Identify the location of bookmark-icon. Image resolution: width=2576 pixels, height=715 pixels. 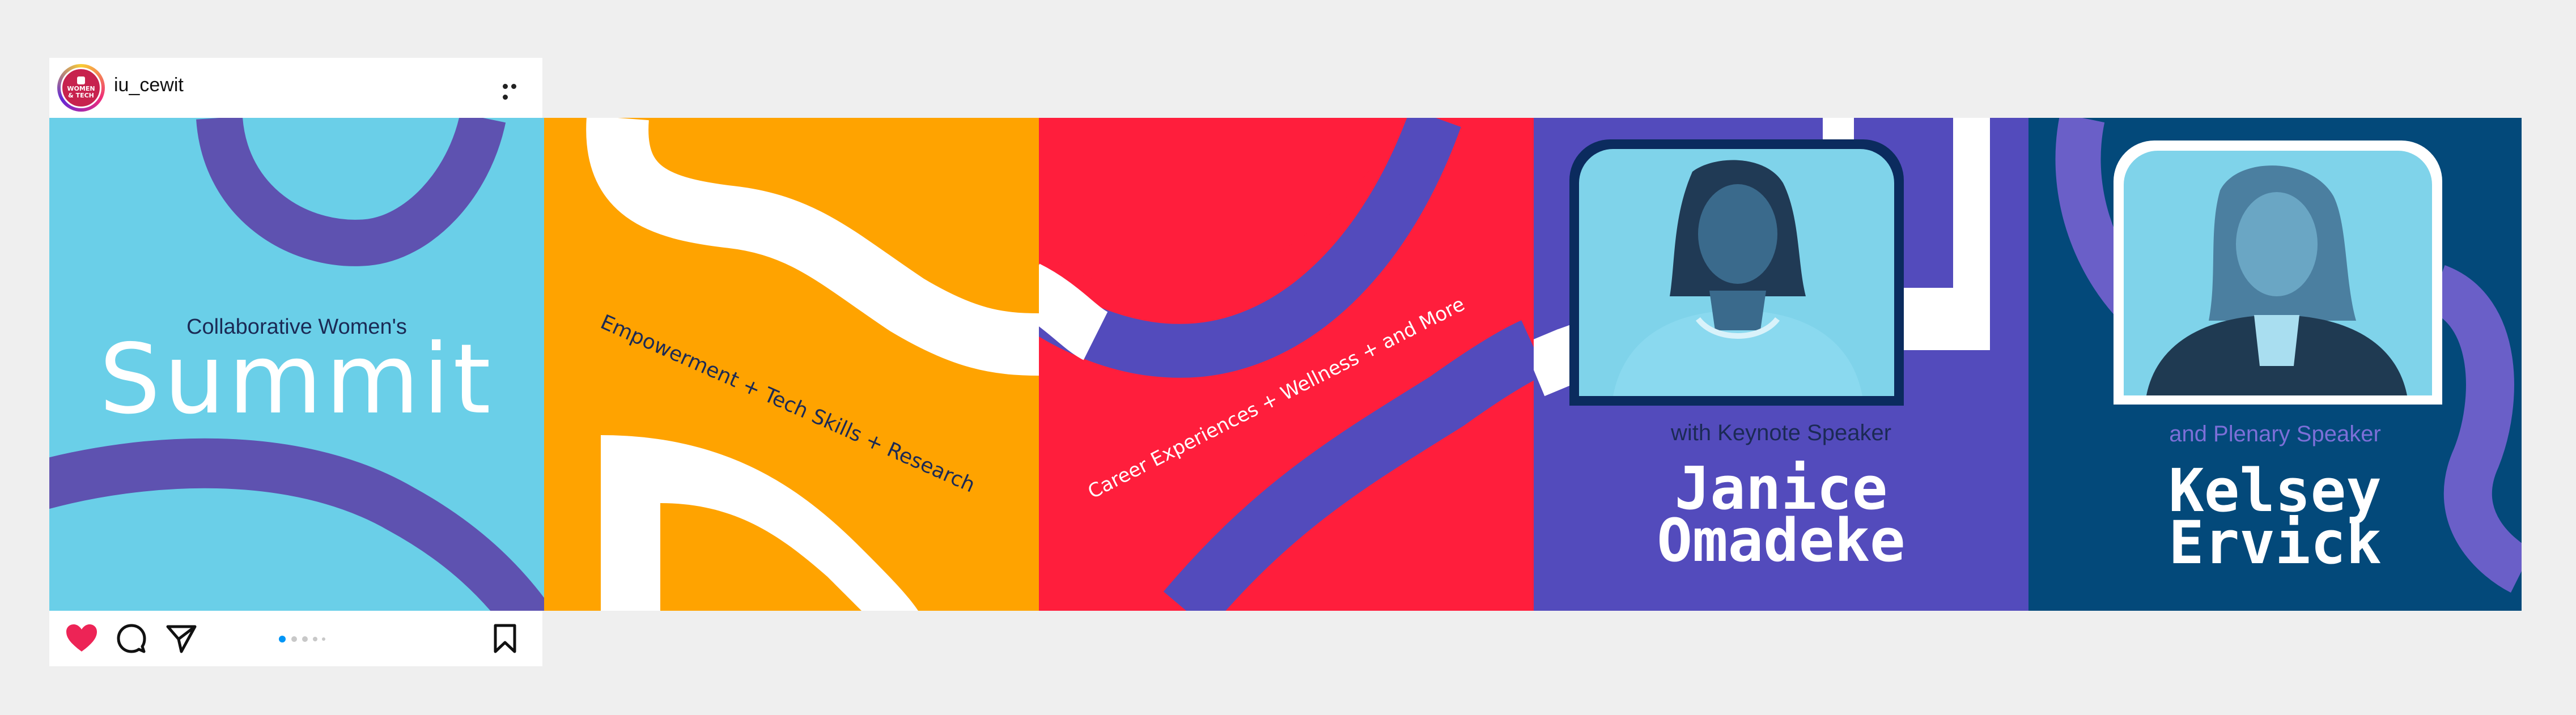
(505, 638).